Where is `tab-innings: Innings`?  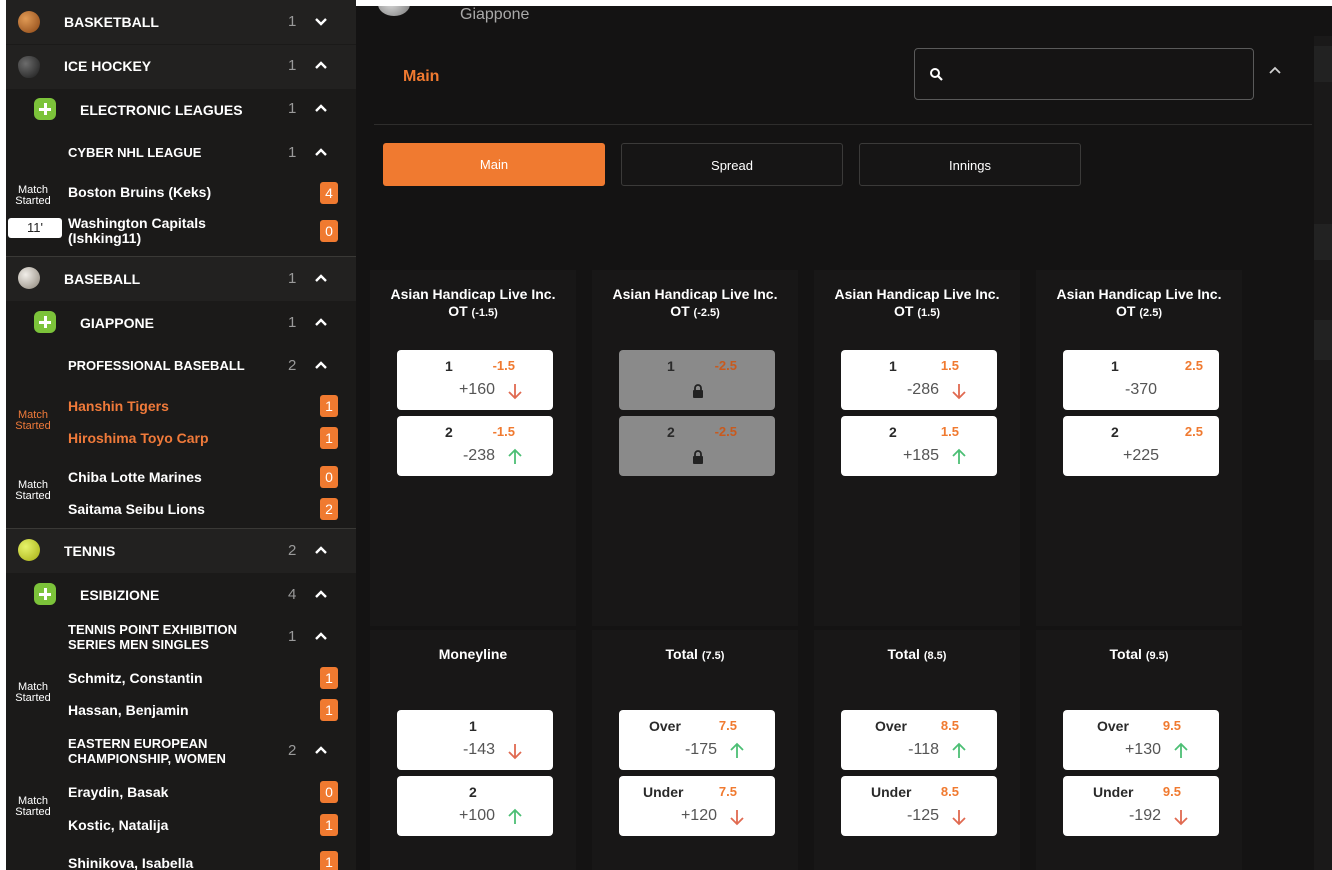
tab-innings: Innings is located at coordinates (970, 164).